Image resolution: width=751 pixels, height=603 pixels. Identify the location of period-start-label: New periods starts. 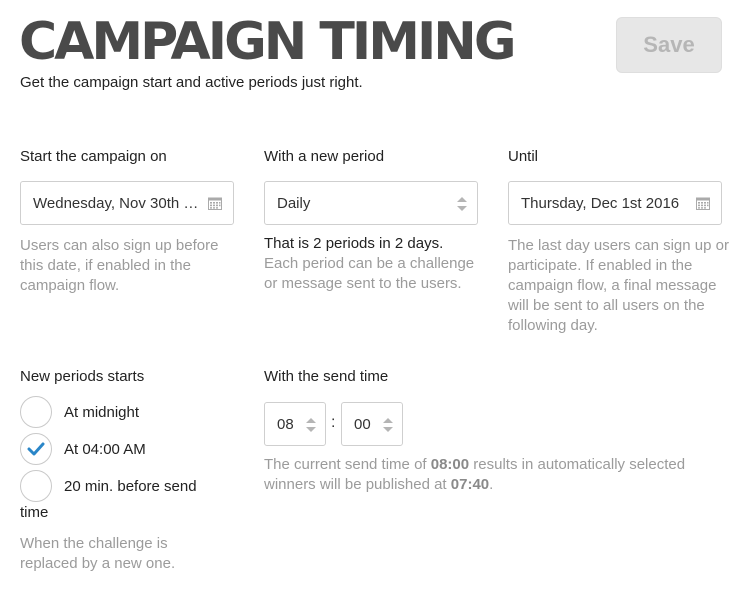
(82, 376).